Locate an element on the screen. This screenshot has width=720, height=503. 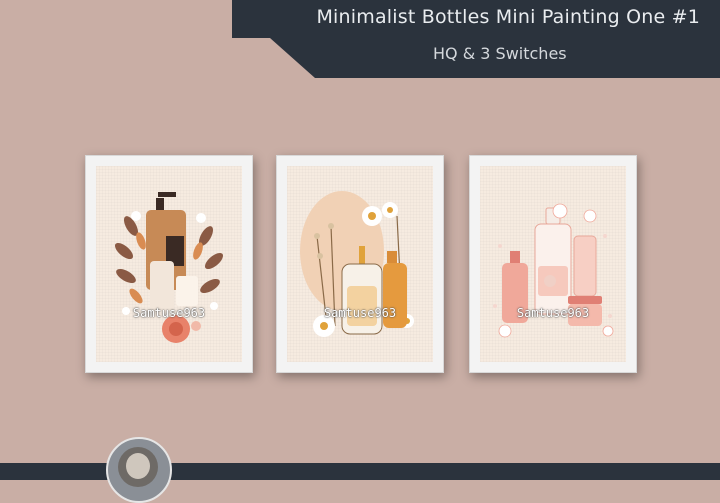
painting-2-art is located at coordinates (357, 264).